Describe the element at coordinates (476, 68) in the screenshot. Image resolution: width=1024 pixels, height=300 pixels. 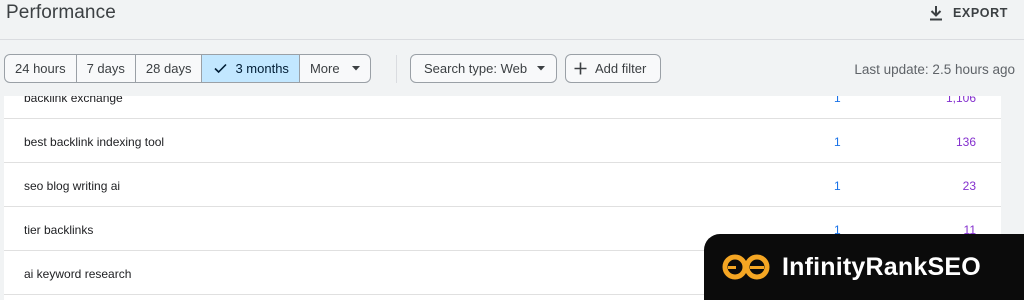
I see `search-type-label: Search type: Web` at that location.